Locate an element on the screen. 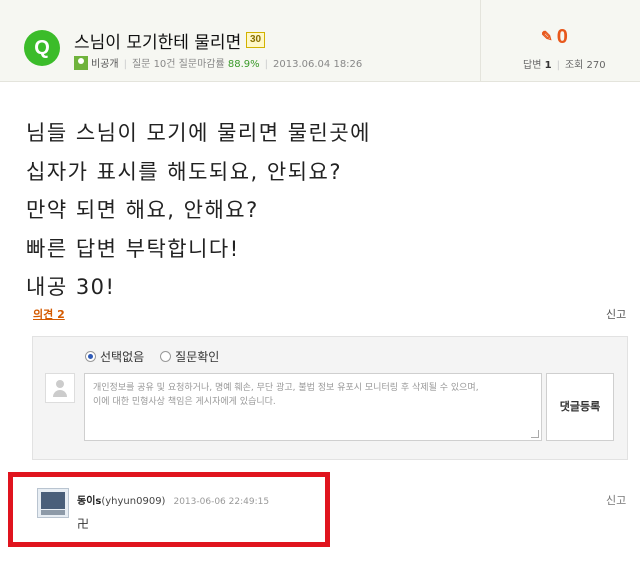  question-meta: 비공개 | 질문 10건 질문마감률 88.9% | 2013.06.04 18:26 is located at coordinates (218, 62).